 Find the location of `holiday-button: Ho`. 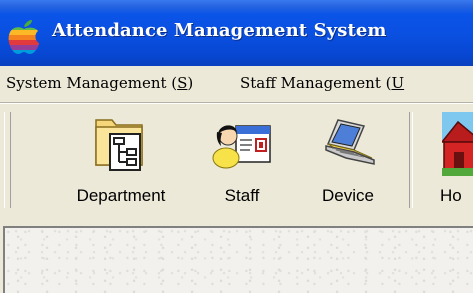

holiday-button: Ho is located at coordinates (454, 160).